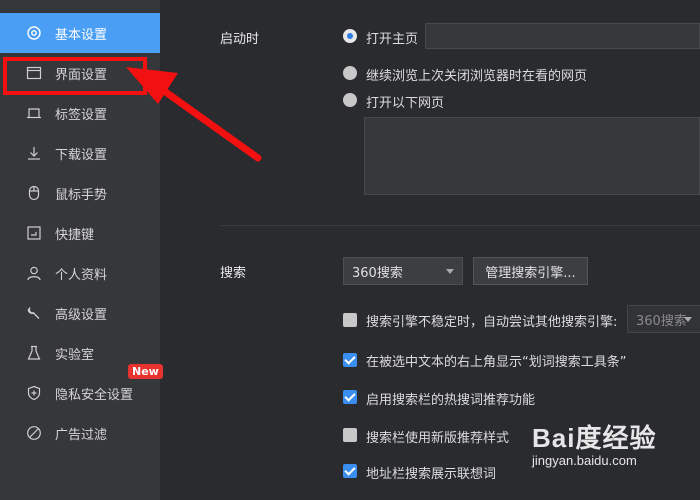 This screenshot has height=500, width=700. What do you see at coordinates (584, 460) in the screenshot?
I see `watermark-url: jingyan.baidu.com` at bounding box center [584, 460].